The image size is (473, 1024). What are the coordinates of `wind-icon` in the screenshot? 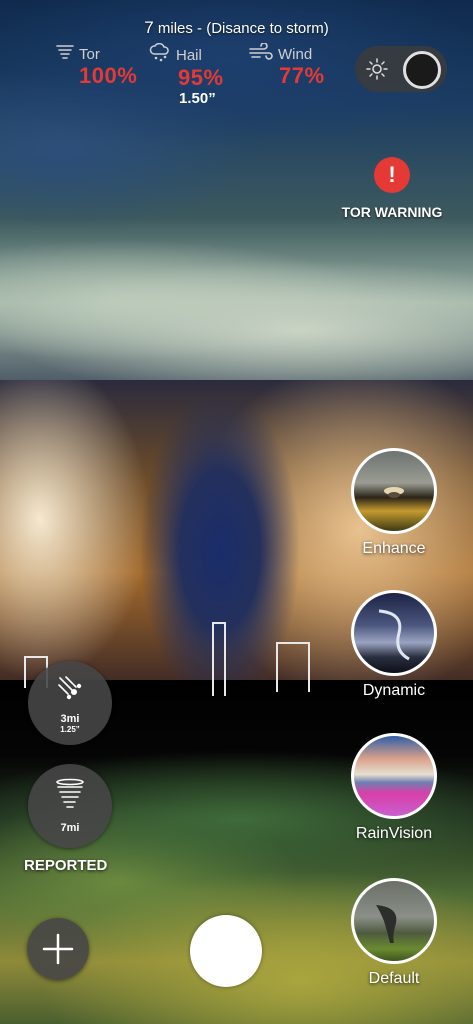 It's located at (261, 53).